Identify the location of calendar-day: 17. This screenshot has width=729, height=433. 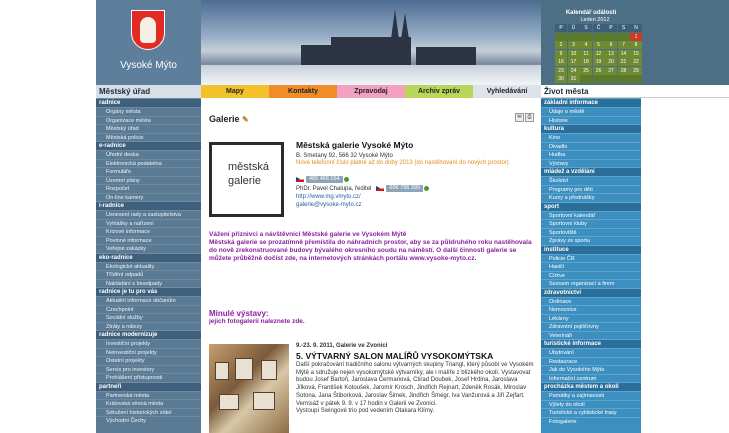
(573, 62).